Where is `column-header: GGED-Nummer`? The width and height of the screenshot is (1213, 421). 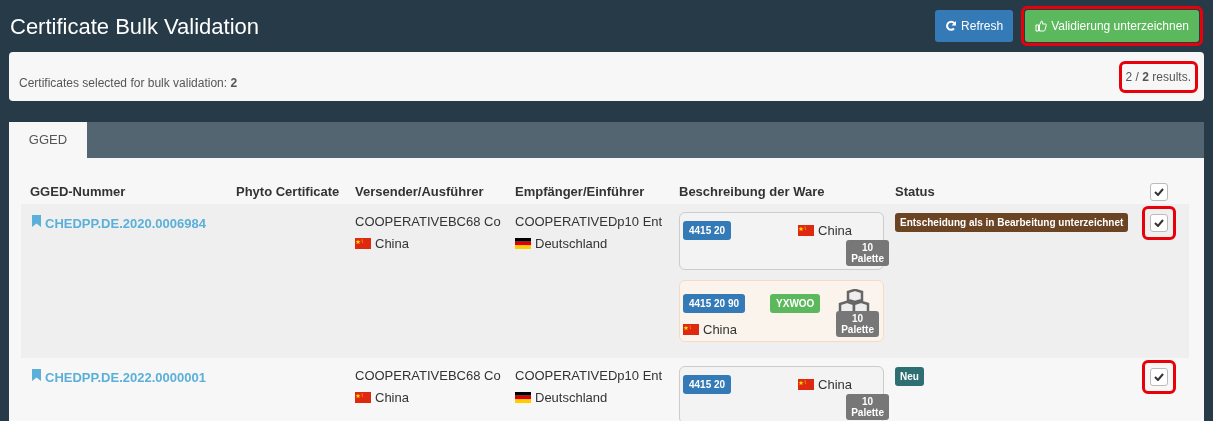 column-header: GGED-Nummer is located at coordinates (78, 192).